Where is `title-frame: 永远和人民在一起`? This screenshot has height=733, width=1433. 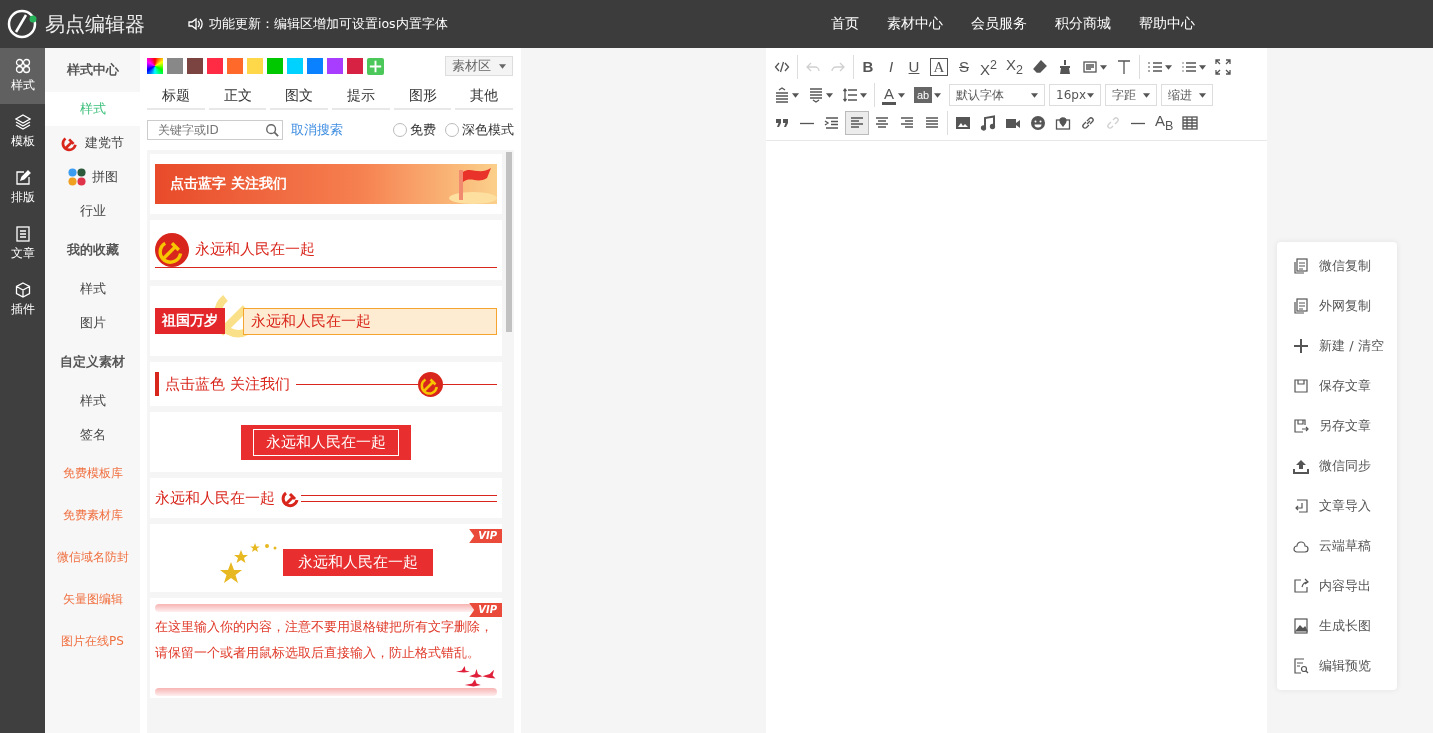 title-frame: 永远和人民在一起 is located at coordinates (326, 442).